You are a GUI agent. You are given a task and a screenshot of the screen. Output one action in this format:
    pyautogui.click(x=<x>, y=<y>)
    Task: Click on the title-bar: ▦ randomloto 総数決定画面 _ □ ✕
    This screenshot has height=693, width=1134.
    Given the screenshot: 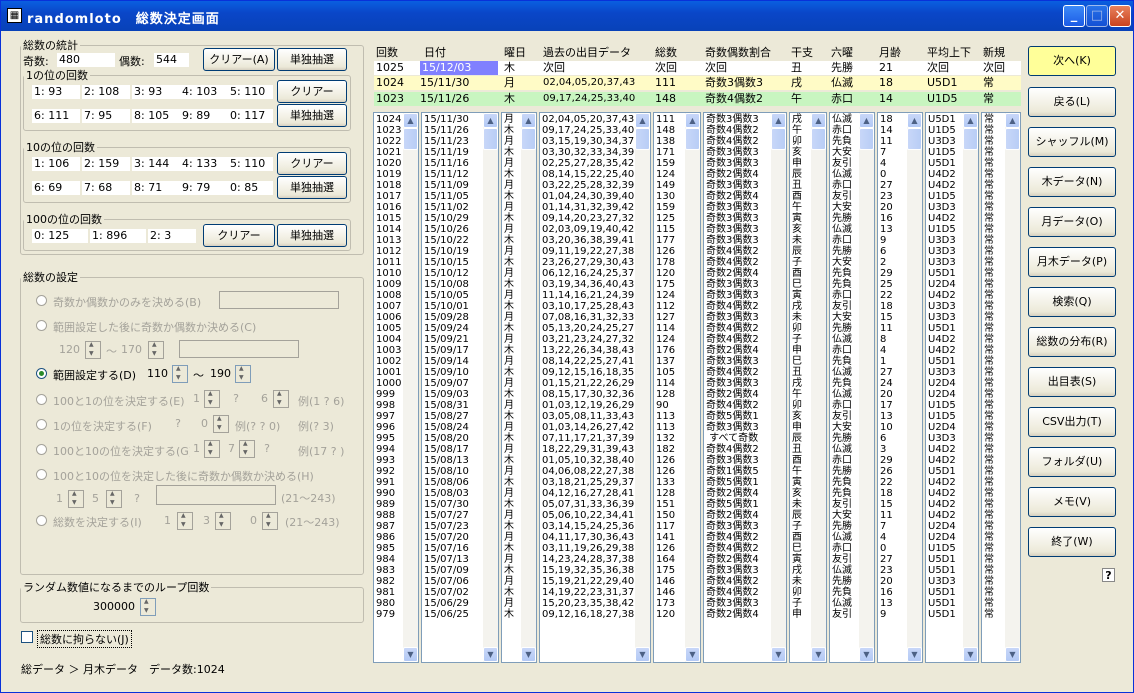 What is the action you would take?
    pyautogui.click(x=567, y=16)
    